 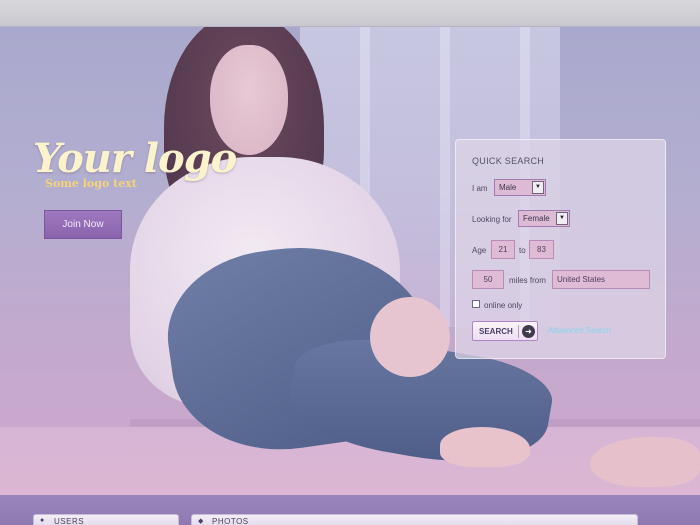 What do you see at coordinates (201, 521) in the screenshot?
I see `photo-diamond-icon: ◆` at bounding box center [201, 521].